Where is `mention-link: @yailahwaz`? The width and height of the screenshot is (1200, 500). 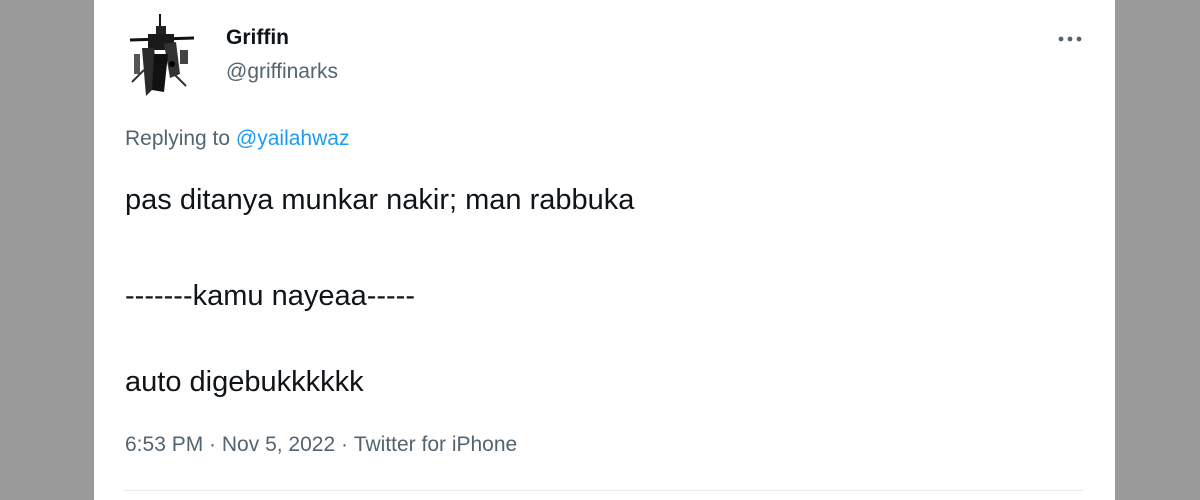
mention-link: @yailahwaz is located at coordinates (293, 138).